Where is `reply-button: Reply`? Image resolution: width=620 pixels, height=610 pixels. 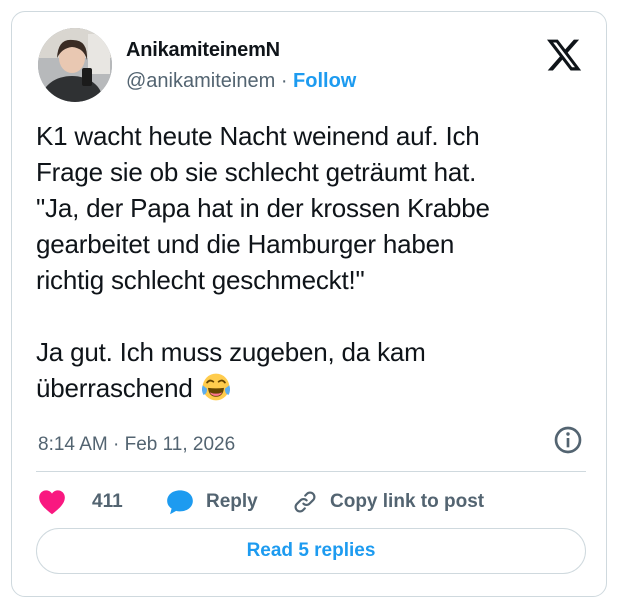 reply-button: Reply is located at coordinates (212, 502).